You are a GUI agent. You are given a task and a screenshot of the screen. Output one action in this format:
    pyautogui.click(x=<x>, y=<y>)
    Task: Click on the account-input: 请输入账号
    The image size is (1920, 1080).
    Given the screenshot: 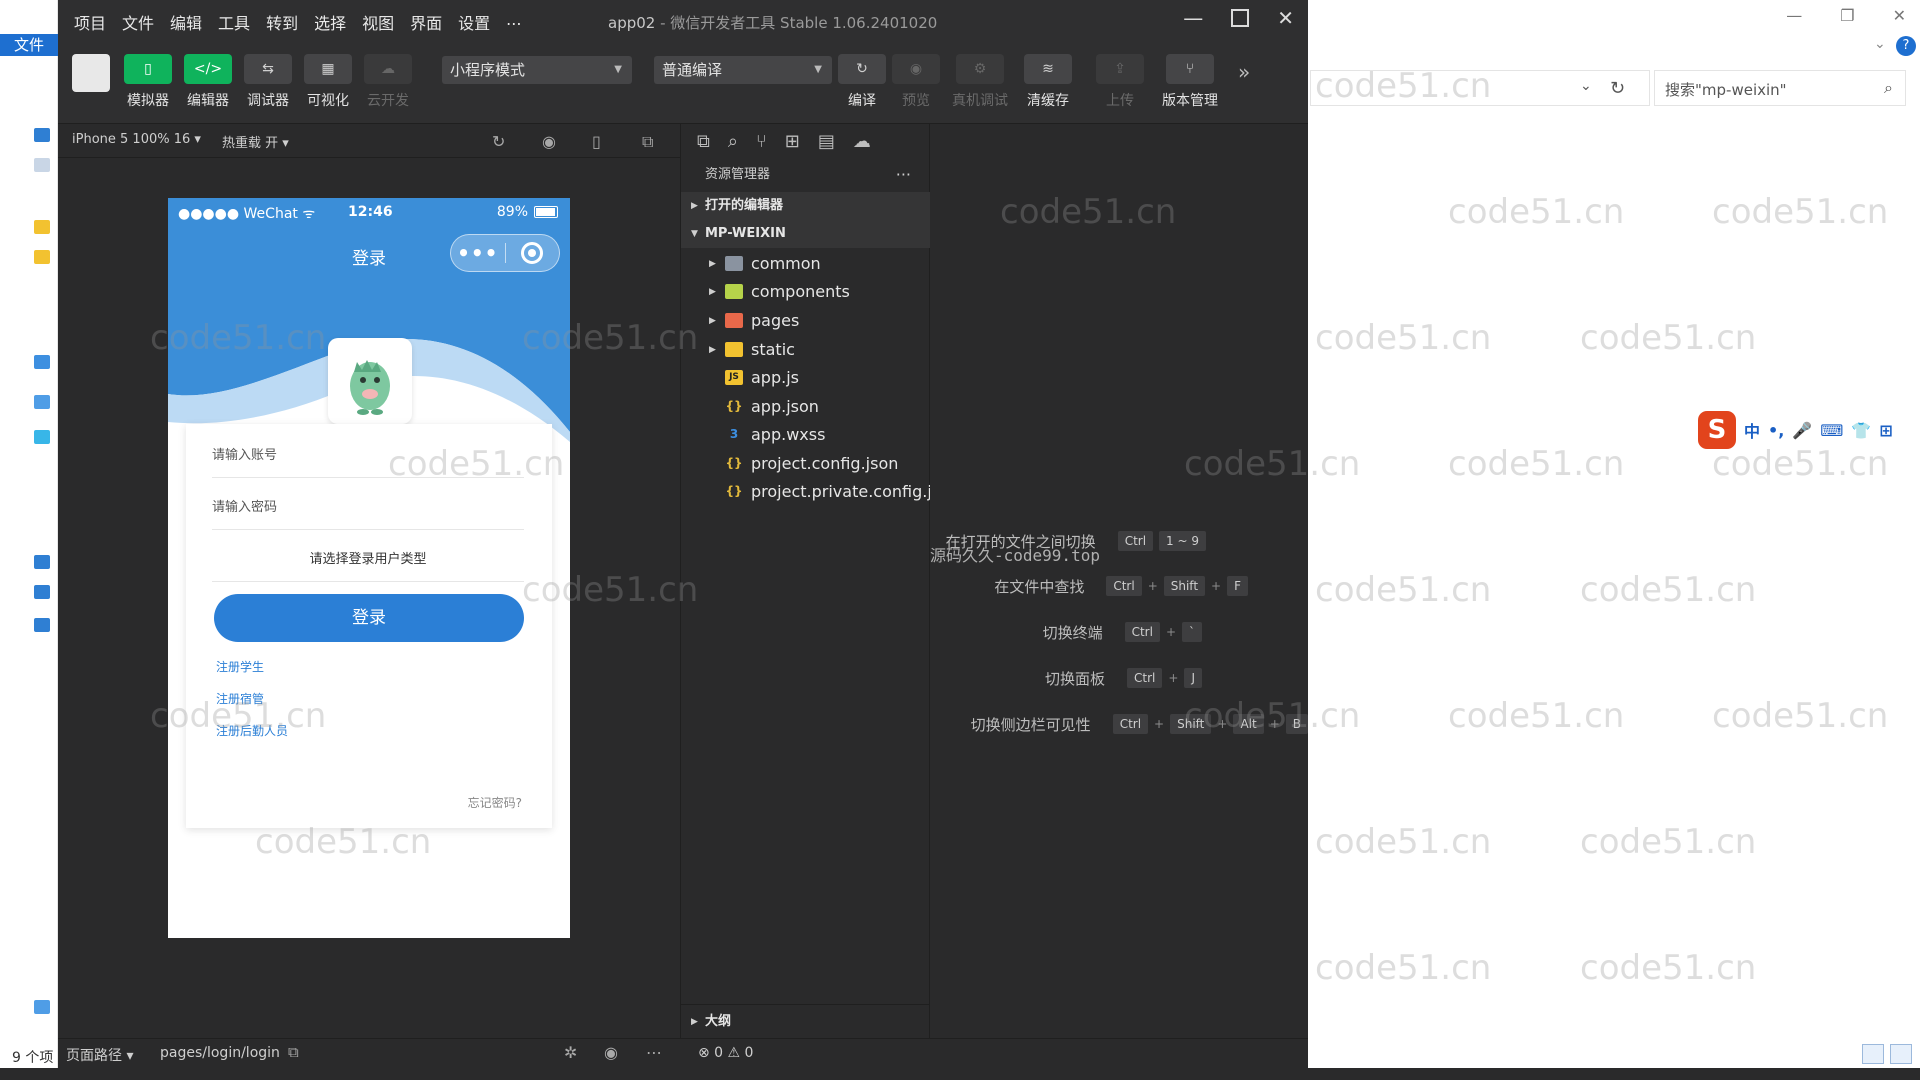 What is the action you would take?
    pyautogui.click(x=368, y=453)
    